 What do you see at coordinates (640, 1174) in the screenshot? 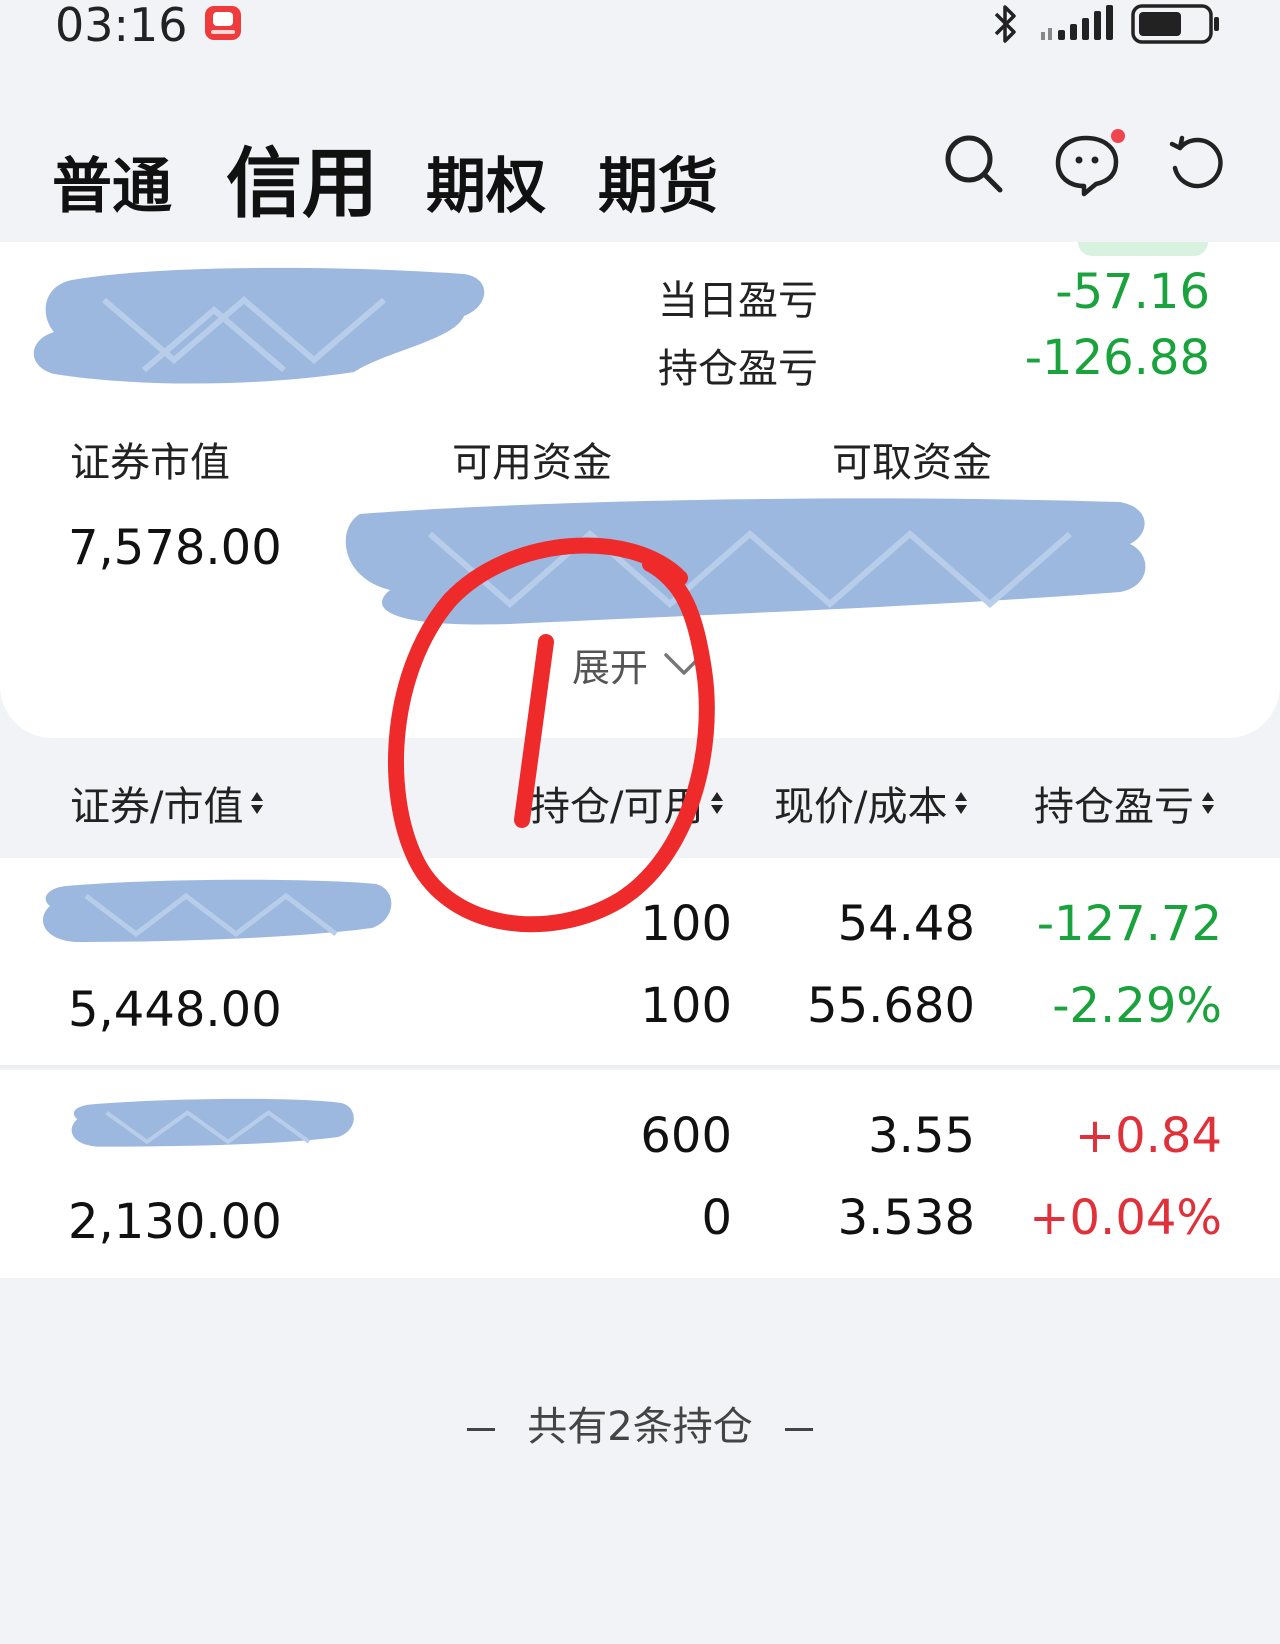
I see `holding-row: 2,130.00 600 0 3.55 3.538 +0.84 +0.04%` at bounding box center [640, 1174].